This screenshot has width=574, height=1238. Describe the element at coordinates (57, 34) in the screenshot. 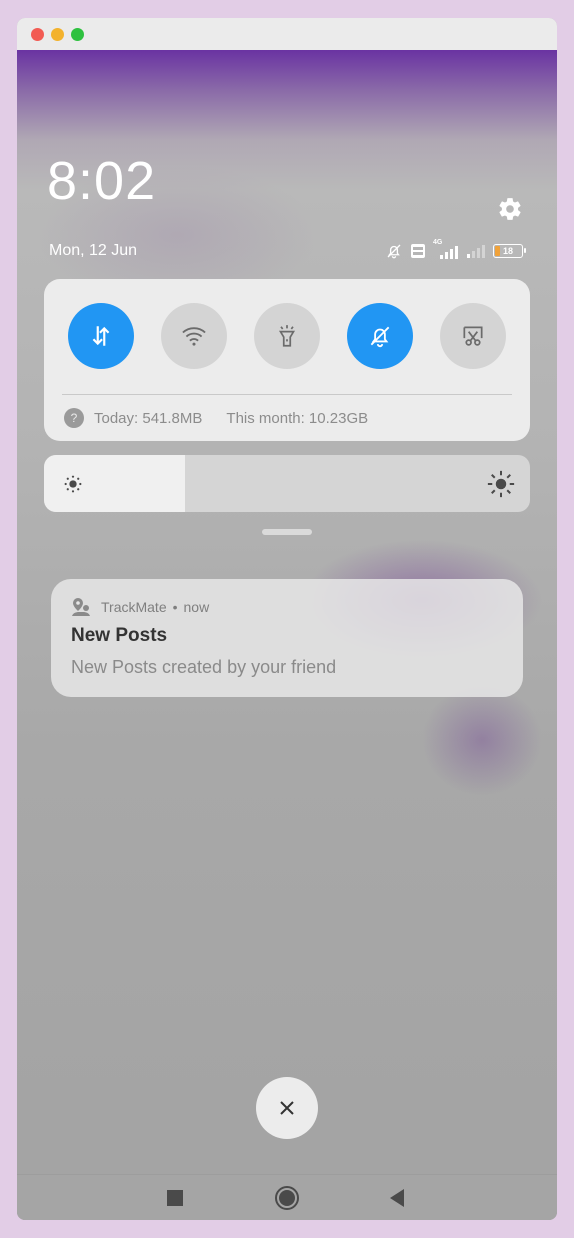

I see `minimize-window-button` at that location.